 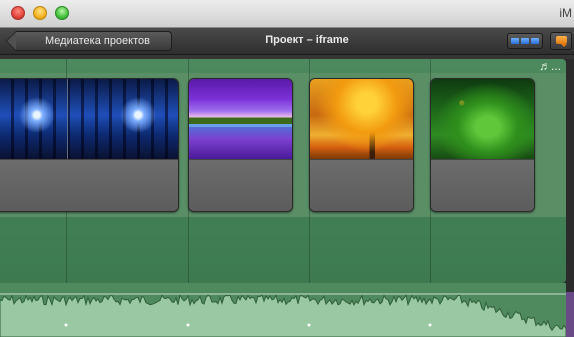 I want to click on speech-bubble-icon, so click(x=561, y=40).